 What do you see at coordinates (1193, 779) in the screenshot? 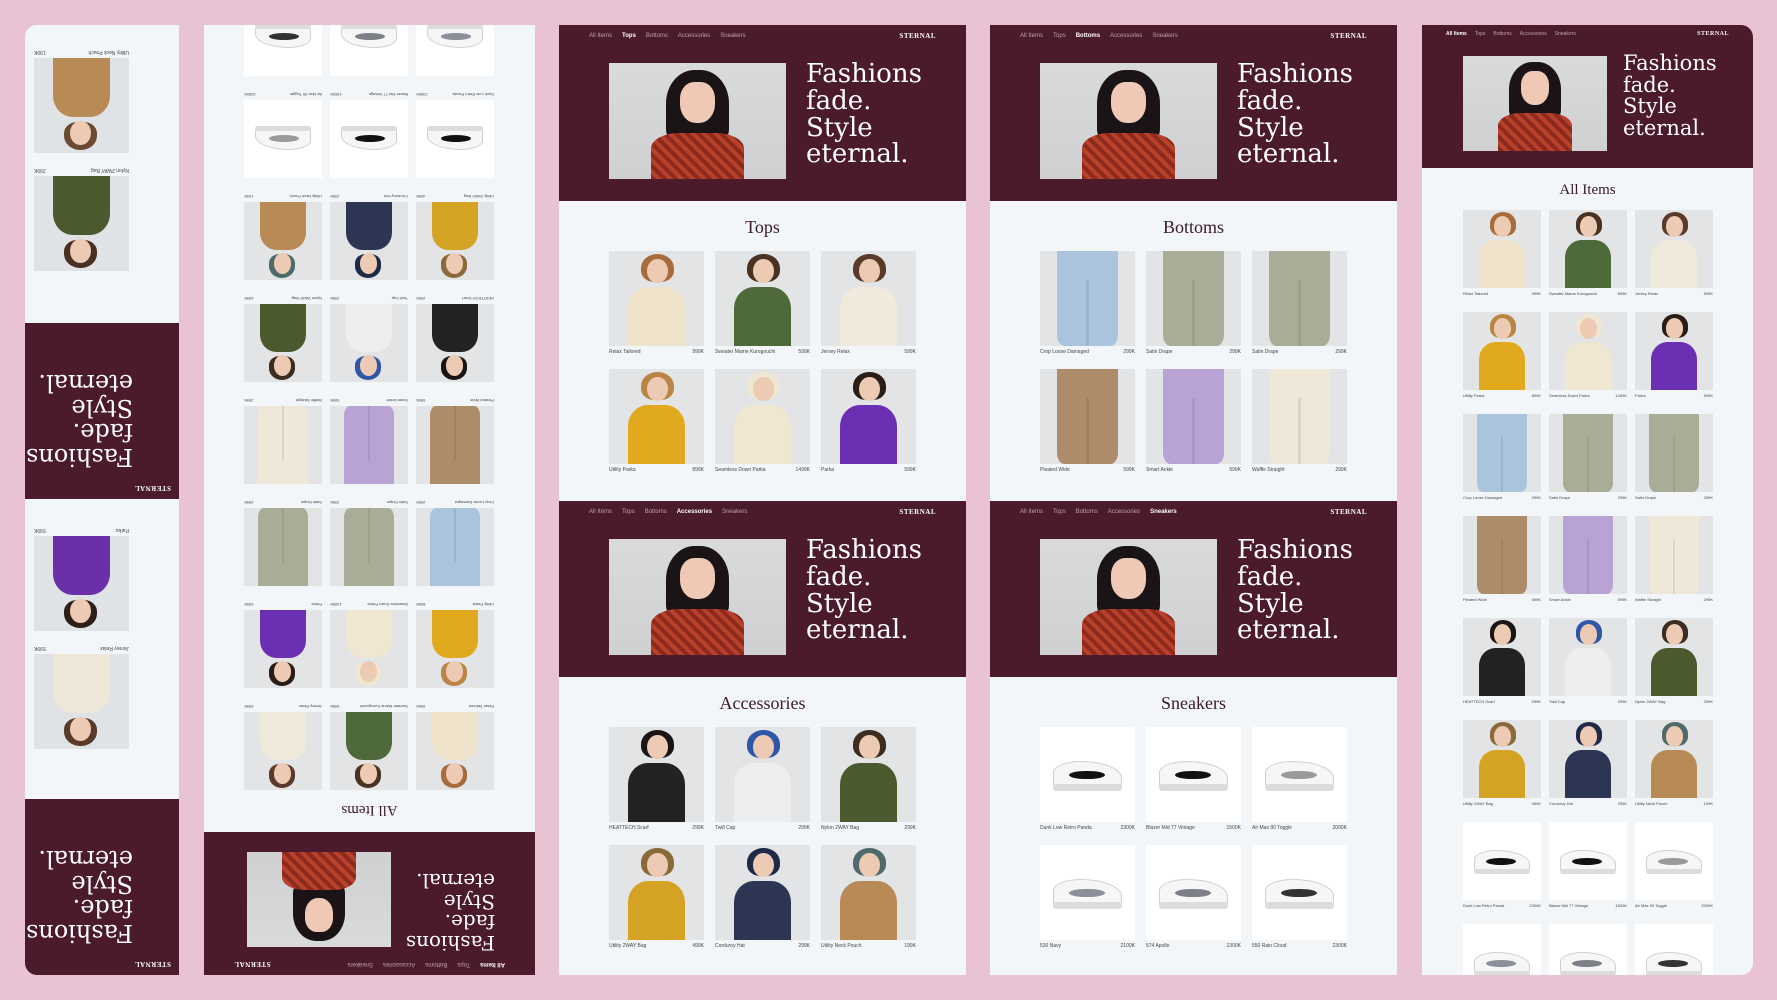
I see `product-card: Blazer Mid 77 Vintage 1500K` at bounding box center [1193, 779].